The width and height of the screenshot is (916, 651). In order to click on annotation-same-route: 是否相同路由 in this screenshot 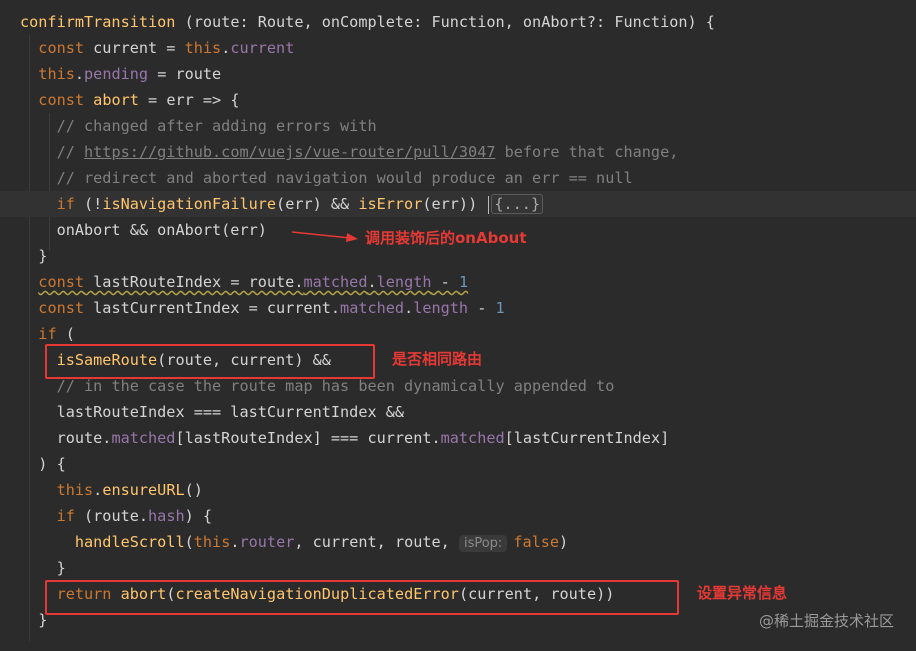, I will do `click(437, 359)`.